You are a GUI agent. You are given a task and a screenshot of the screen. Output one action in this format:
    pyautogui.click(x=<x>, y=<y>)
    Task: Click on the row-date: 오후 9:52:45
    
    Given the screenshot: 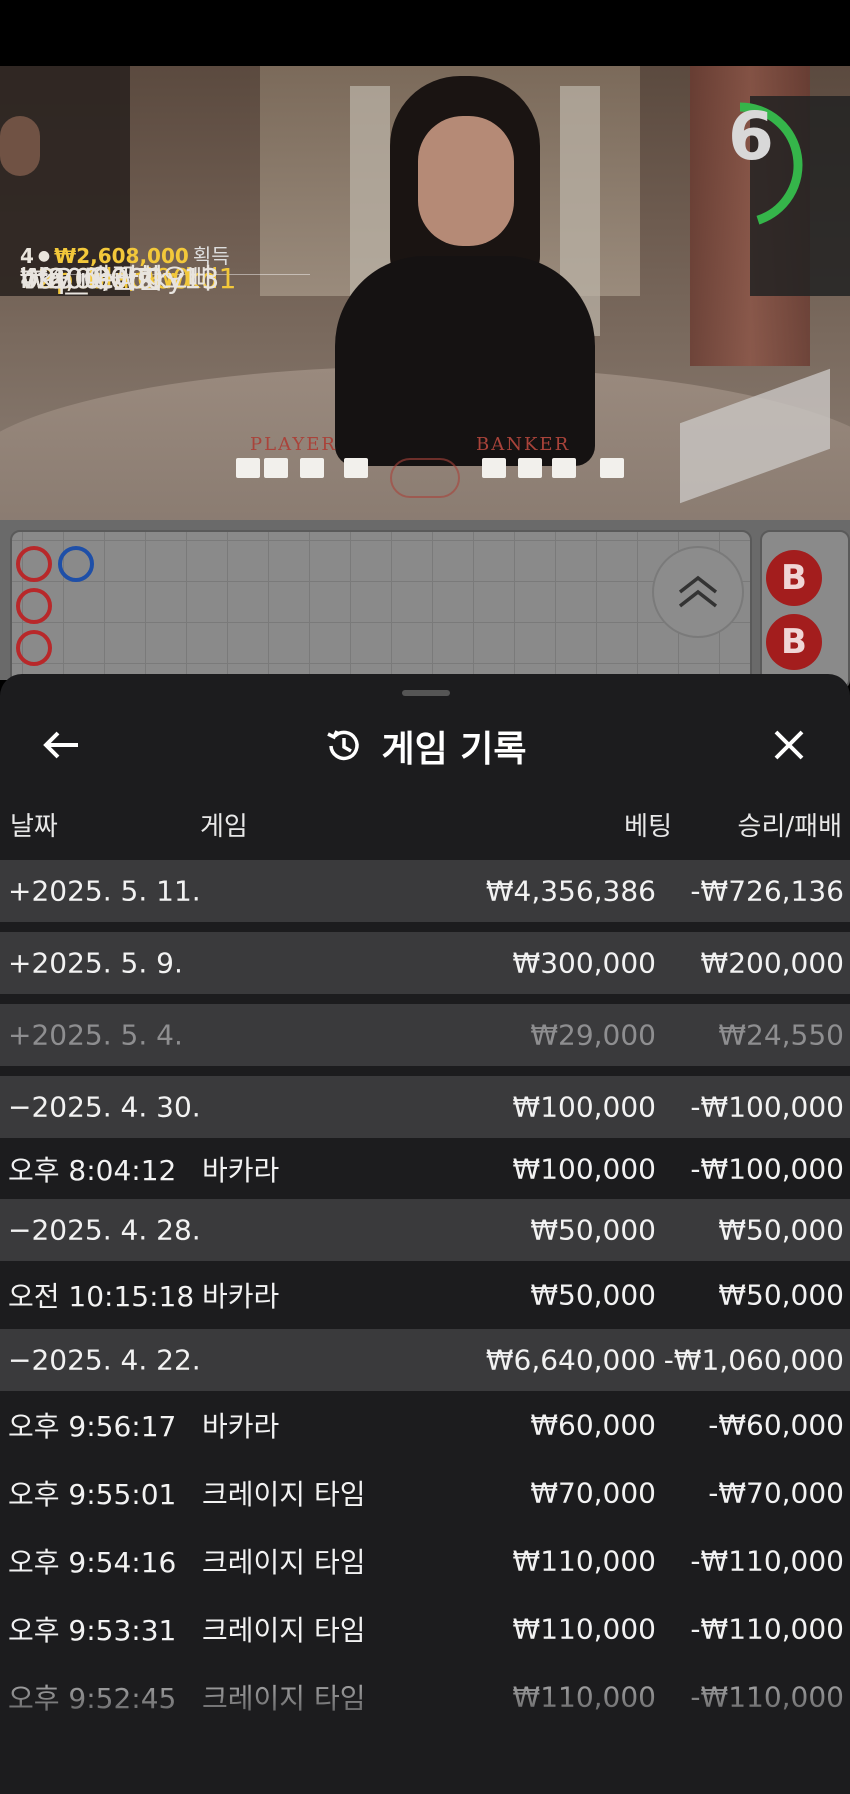 What is the action you would take?
    pyautogui.click(x=92, y=1698)
    